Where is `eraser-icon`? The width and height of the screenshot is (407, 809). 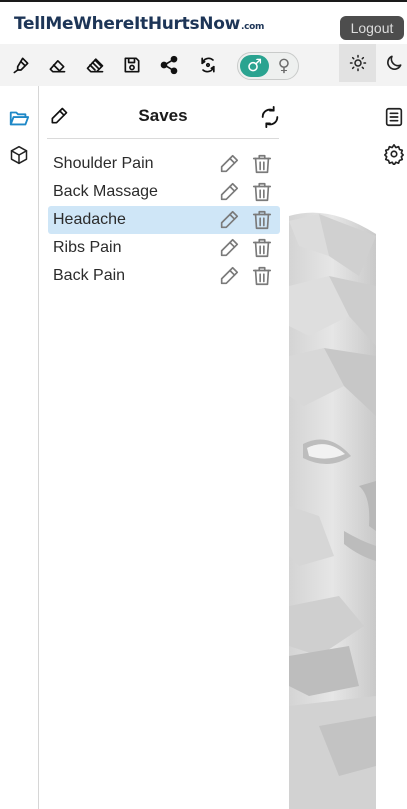
eraser-icon is located at coordinates (57, 66).